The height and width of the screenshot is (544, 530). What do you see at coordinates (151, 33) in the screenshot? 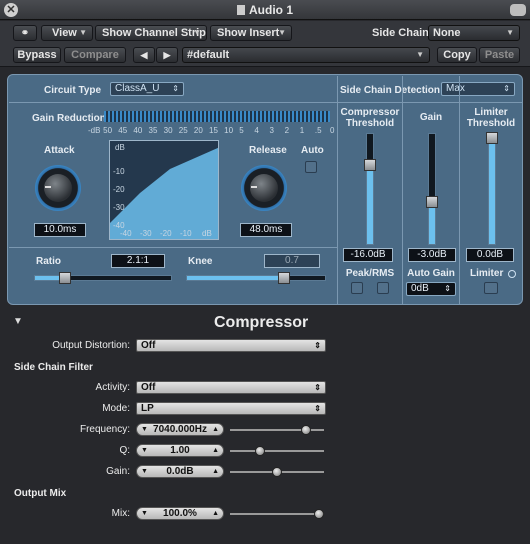
I see `show-channel-strip-menu: Show Channel Strip ▼` at bounding box center [151, 33].